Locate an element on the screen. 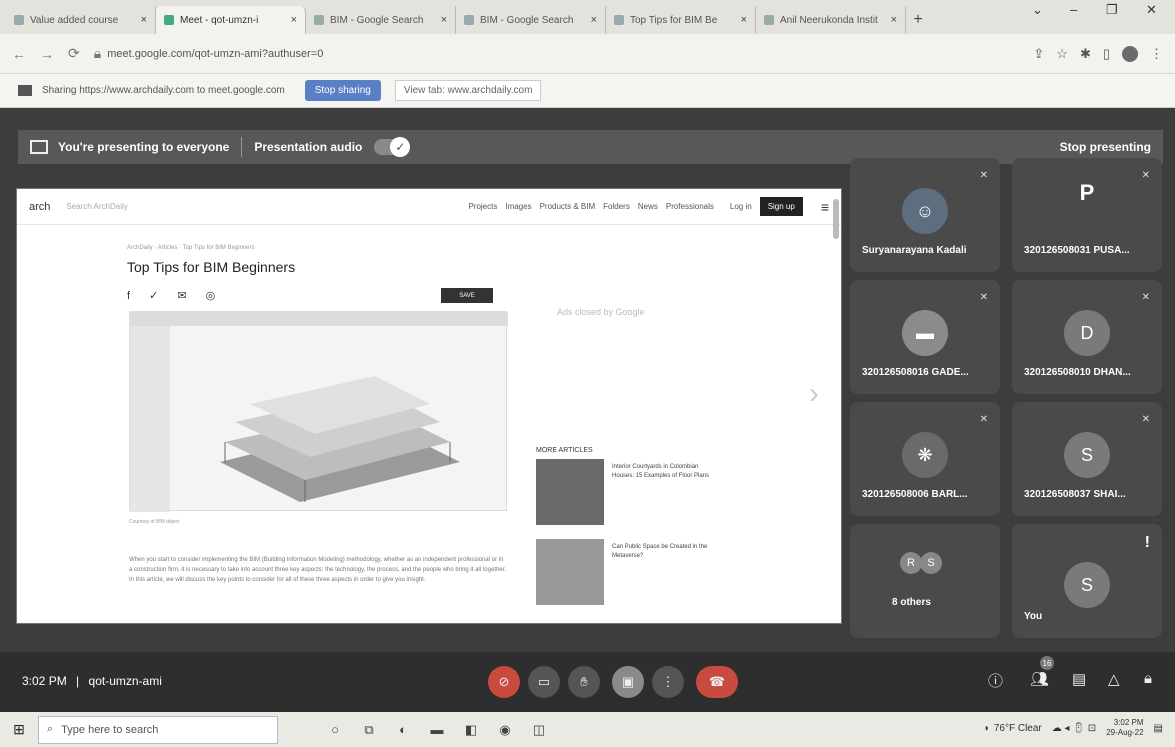 This screenshot has height=747, width=1175. tray-icons: ☁ ◂ 🔋︎ ⊡ is located at coordinates (1074, 728).